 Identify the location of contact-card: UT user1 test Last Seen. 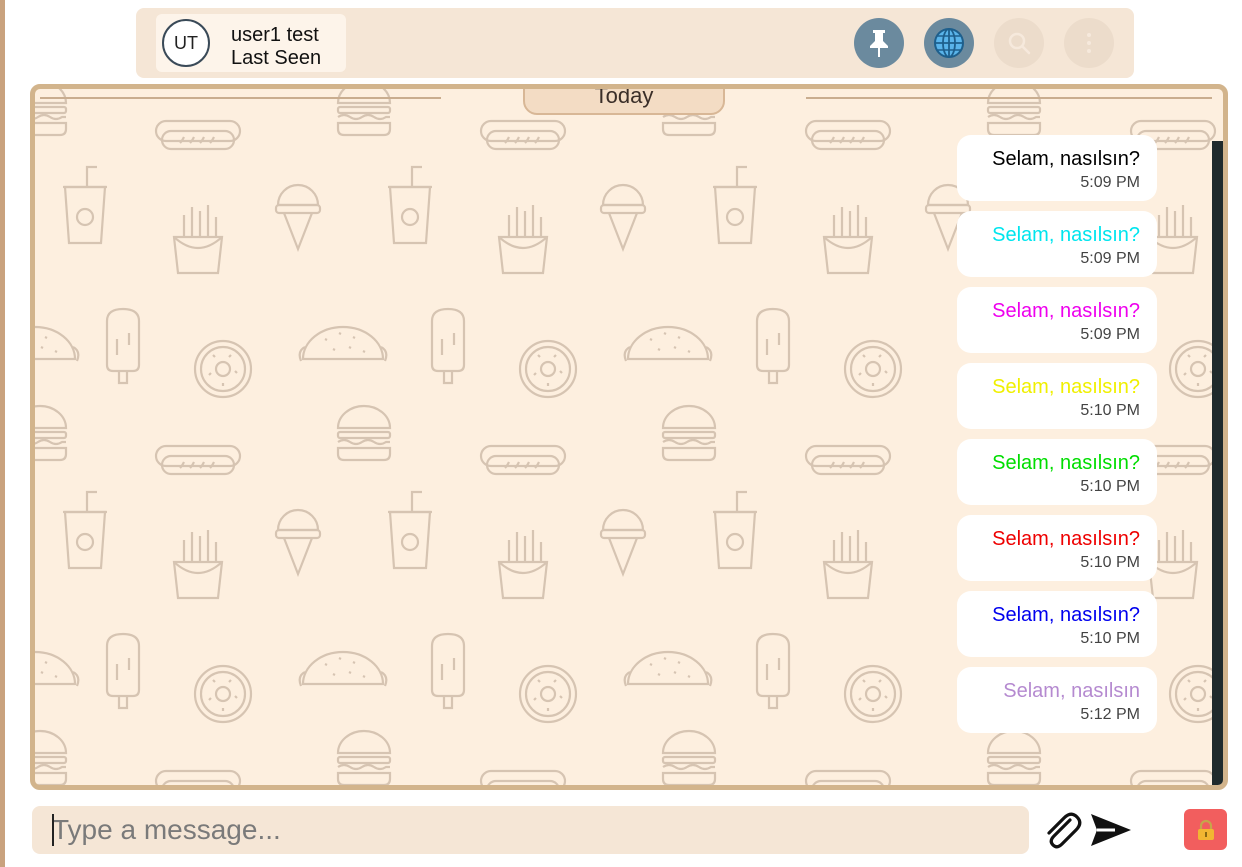
(251, 43).